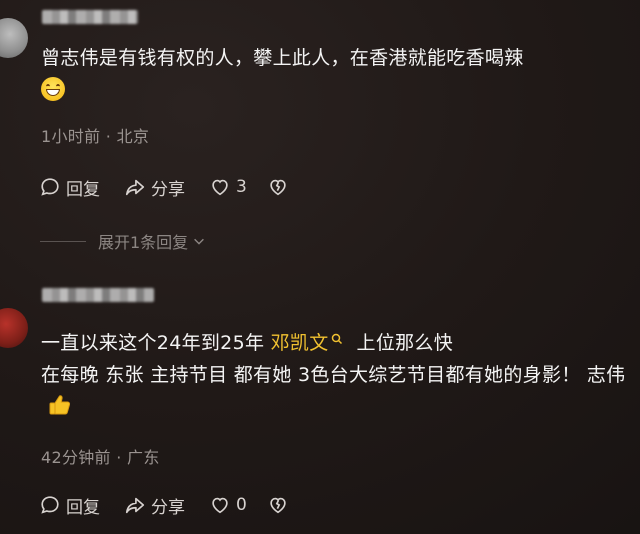 This screenshot has width=640, height=534. Describe the element at coordinates (282, 58) in the screenshot. I see `comment-text-body: 曾志伟是有钱有权的人，攀上此人，在香港就能吃香喝辣` at that location.